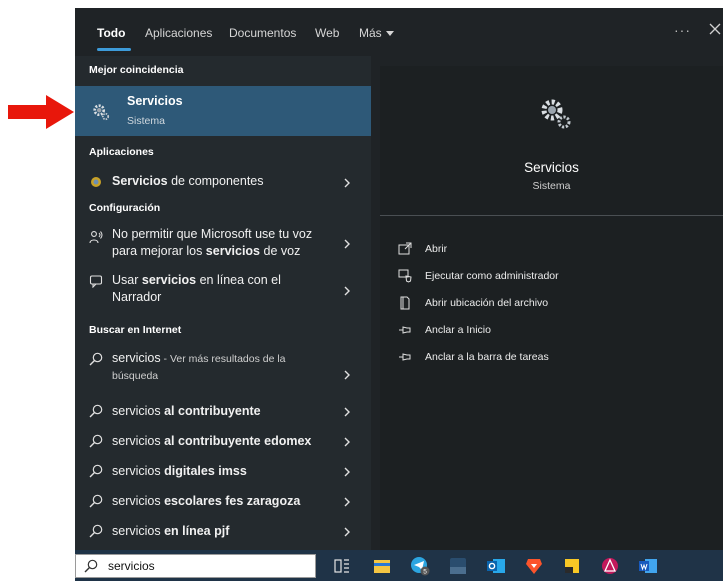 Image resolution: width=723 pixels, height=581 pixels. Describe the element at coordinates (101, 112) in the screenshot. I see `services-gear-icon` at that location.